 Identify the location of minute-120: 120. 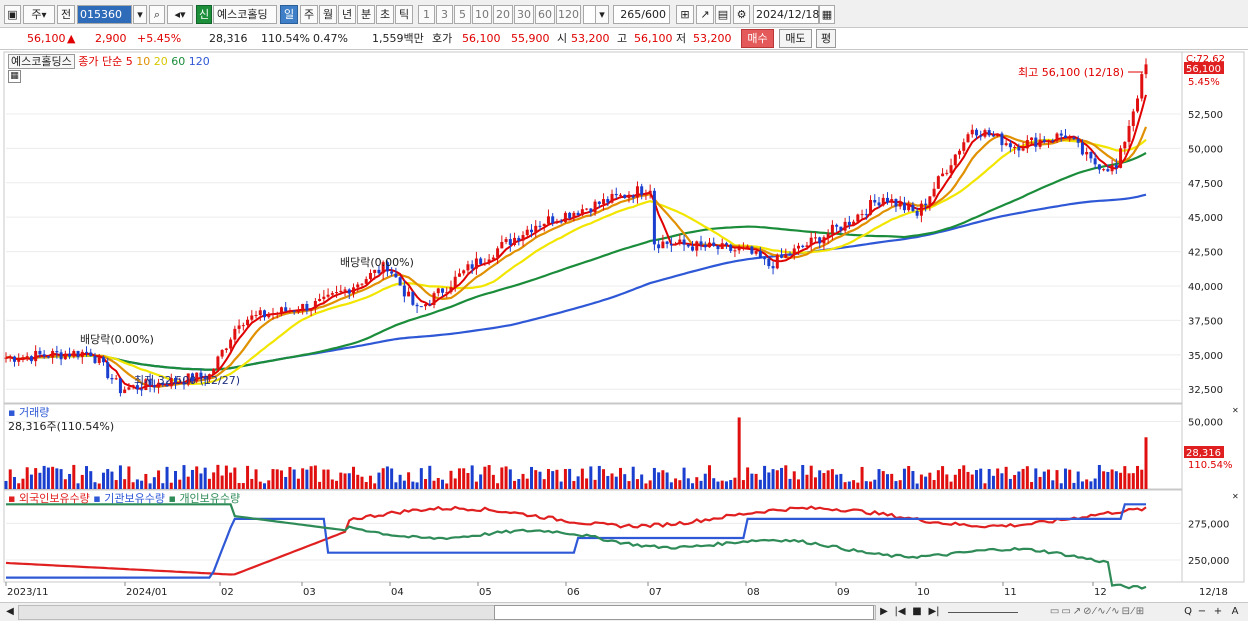
(568, 14).